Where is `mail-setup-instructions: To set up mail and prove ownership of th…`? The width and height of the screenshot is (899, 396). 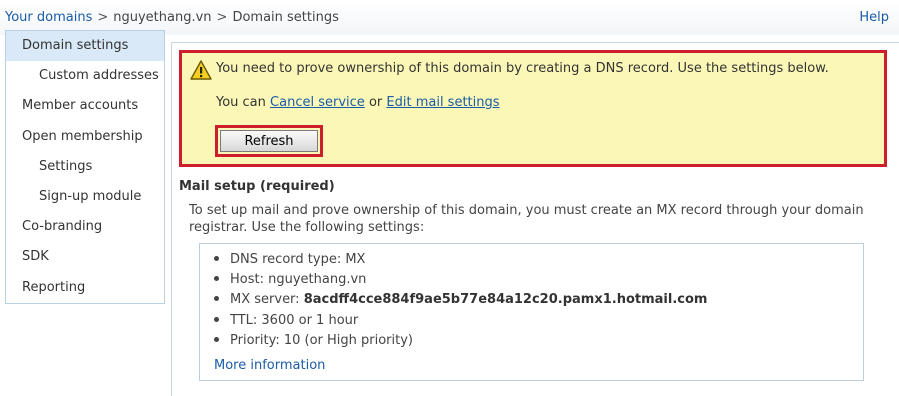 mail-setup-instructions: To set up mail and prove ownership of th… is located at coordinates (526, 219).